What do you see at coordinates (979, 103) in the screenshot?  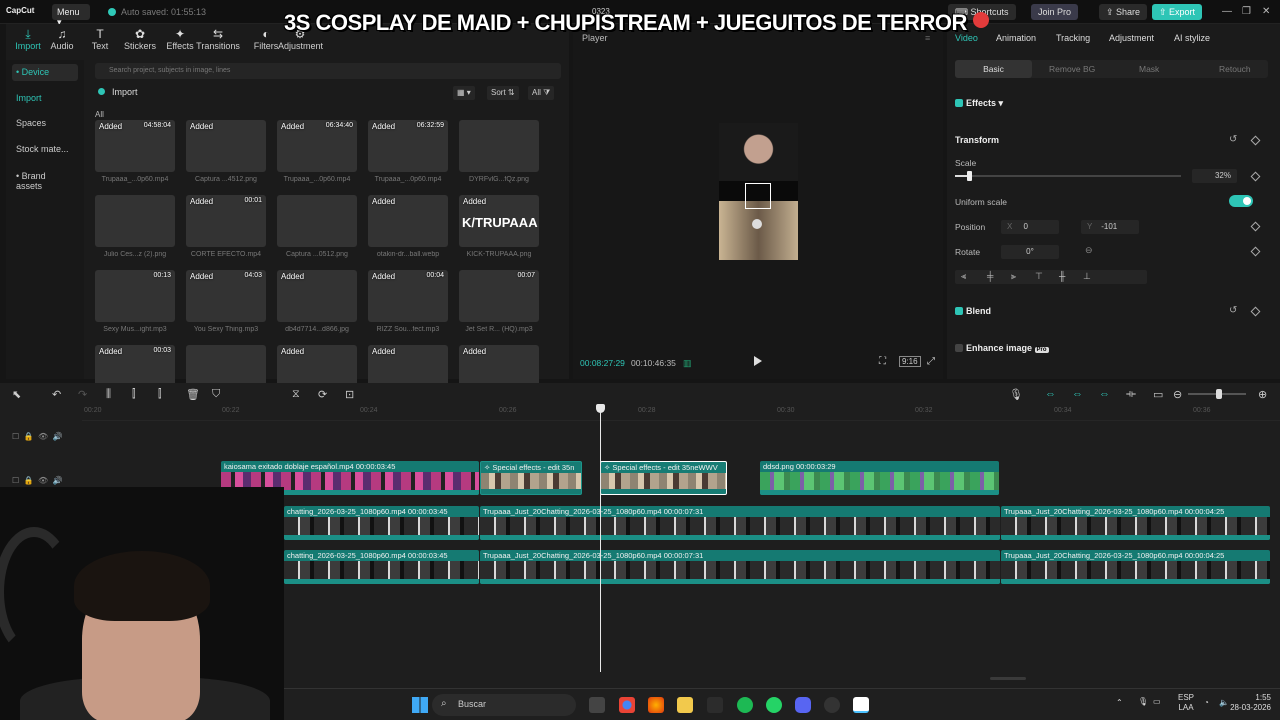 I see `effects-section: Effects ▾` at bounding box center [979, 103].